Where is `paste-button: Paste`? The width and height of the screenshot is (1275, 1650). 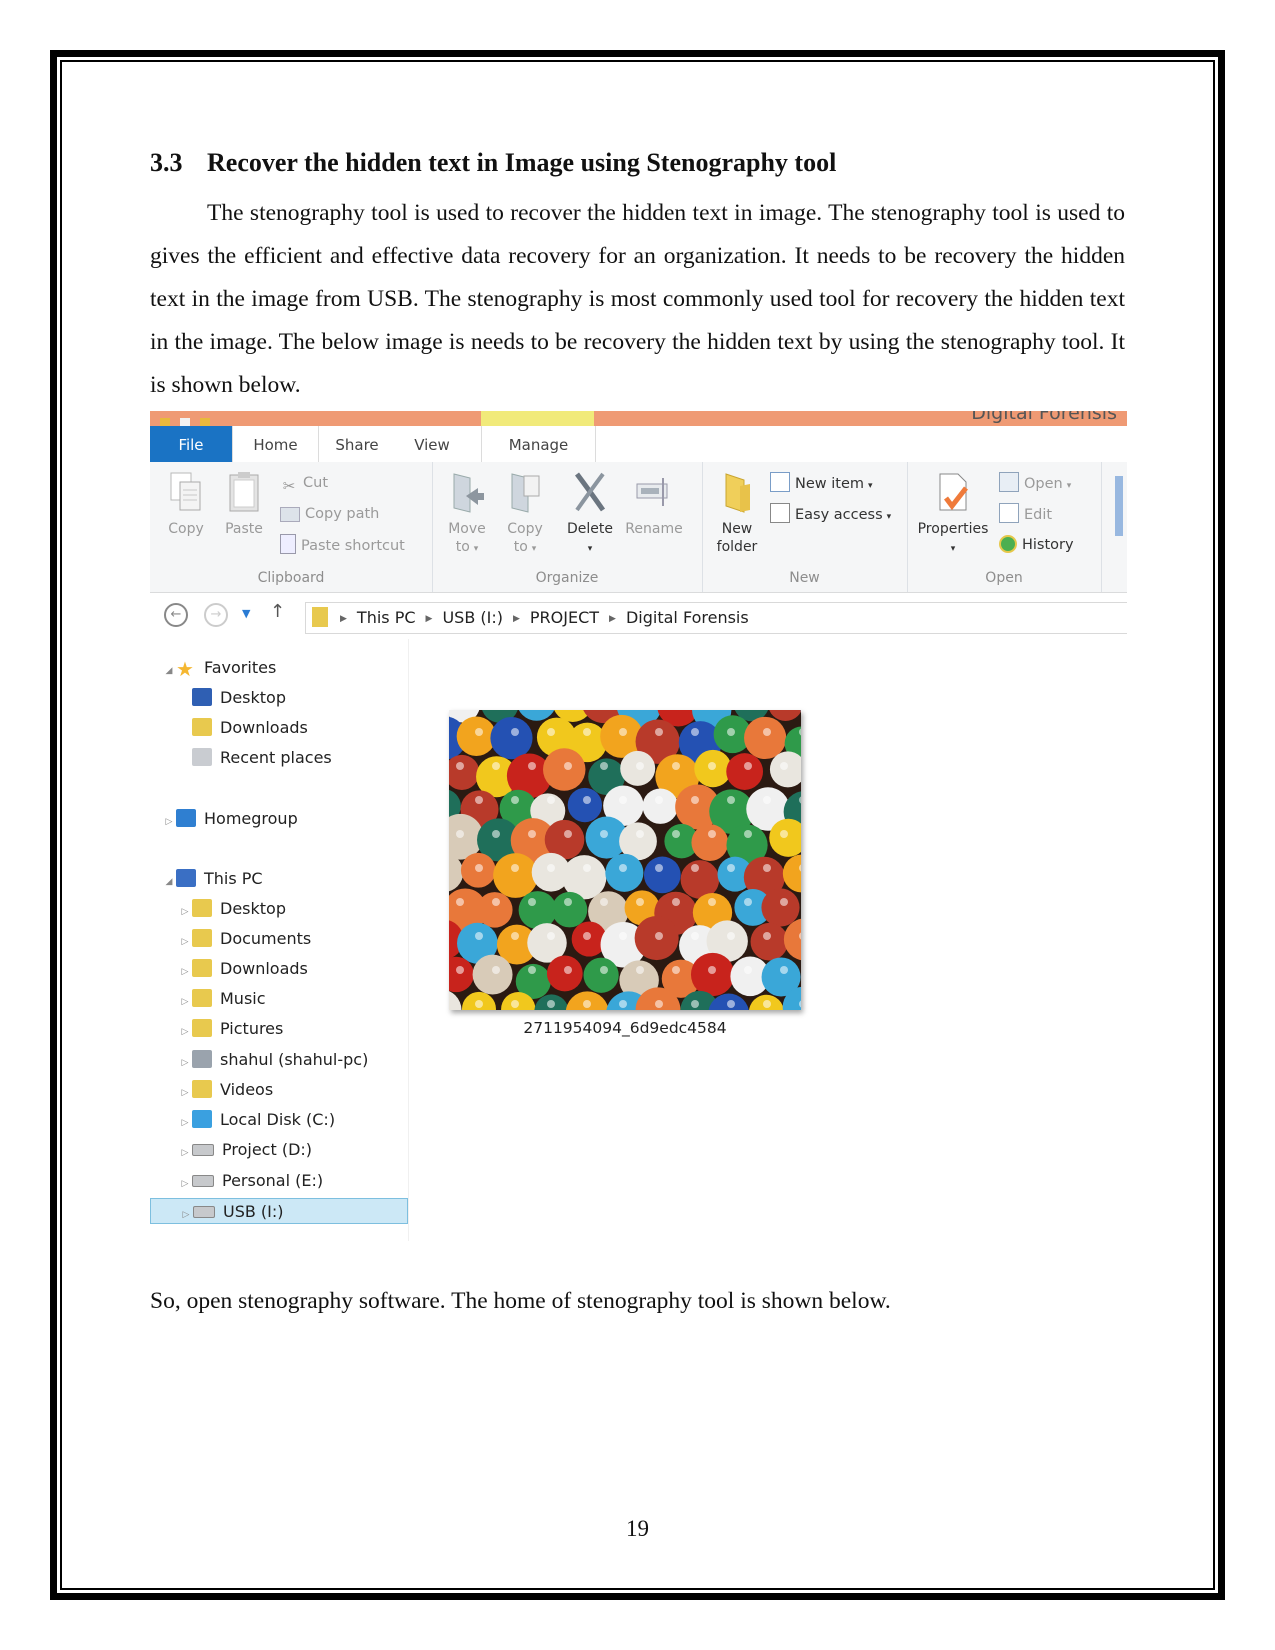
paste-button: Paste is located at coordinates (244, 504).